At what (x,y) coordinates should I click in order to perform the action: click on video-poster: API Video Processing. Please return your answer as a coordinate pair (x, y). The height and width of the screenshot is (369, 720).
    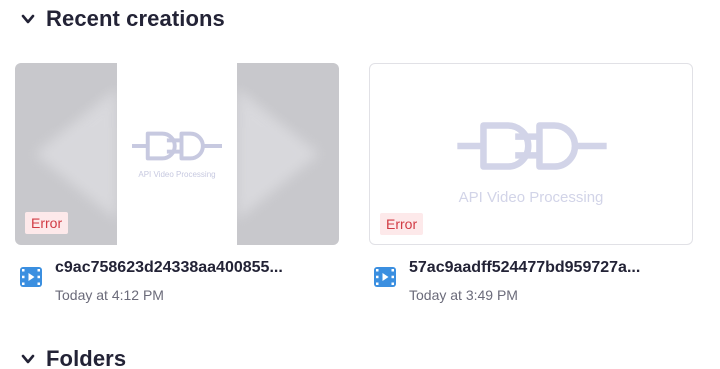
    Looking at the image, I should click on (177, 154).